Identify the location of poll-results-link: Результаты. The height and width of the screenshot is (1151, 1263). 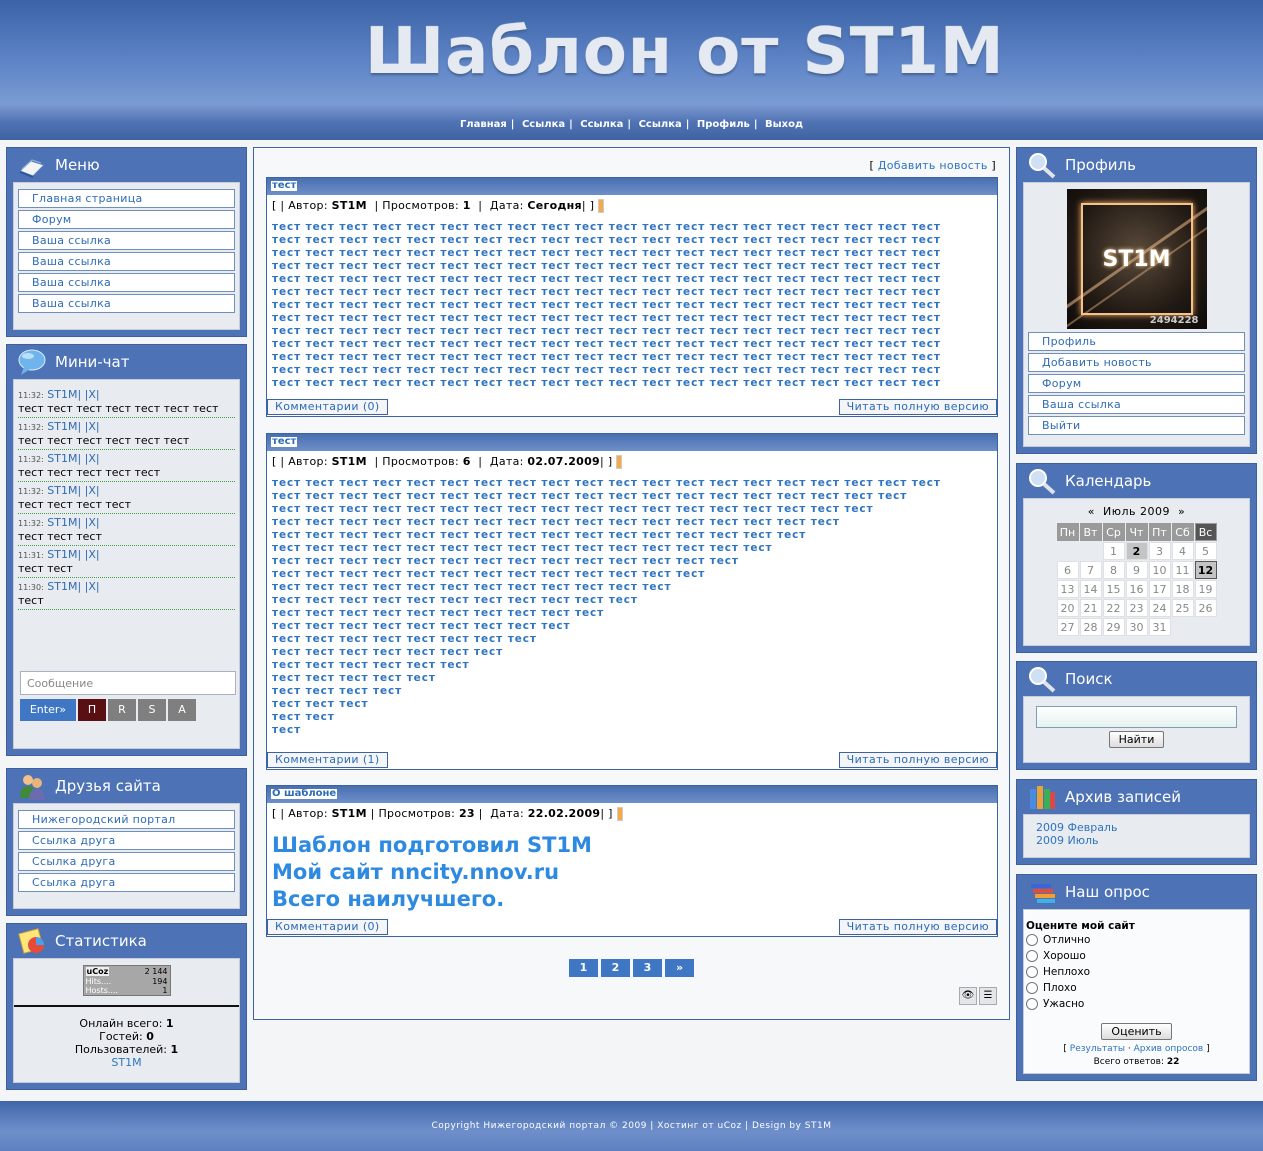
(1097, 1049).